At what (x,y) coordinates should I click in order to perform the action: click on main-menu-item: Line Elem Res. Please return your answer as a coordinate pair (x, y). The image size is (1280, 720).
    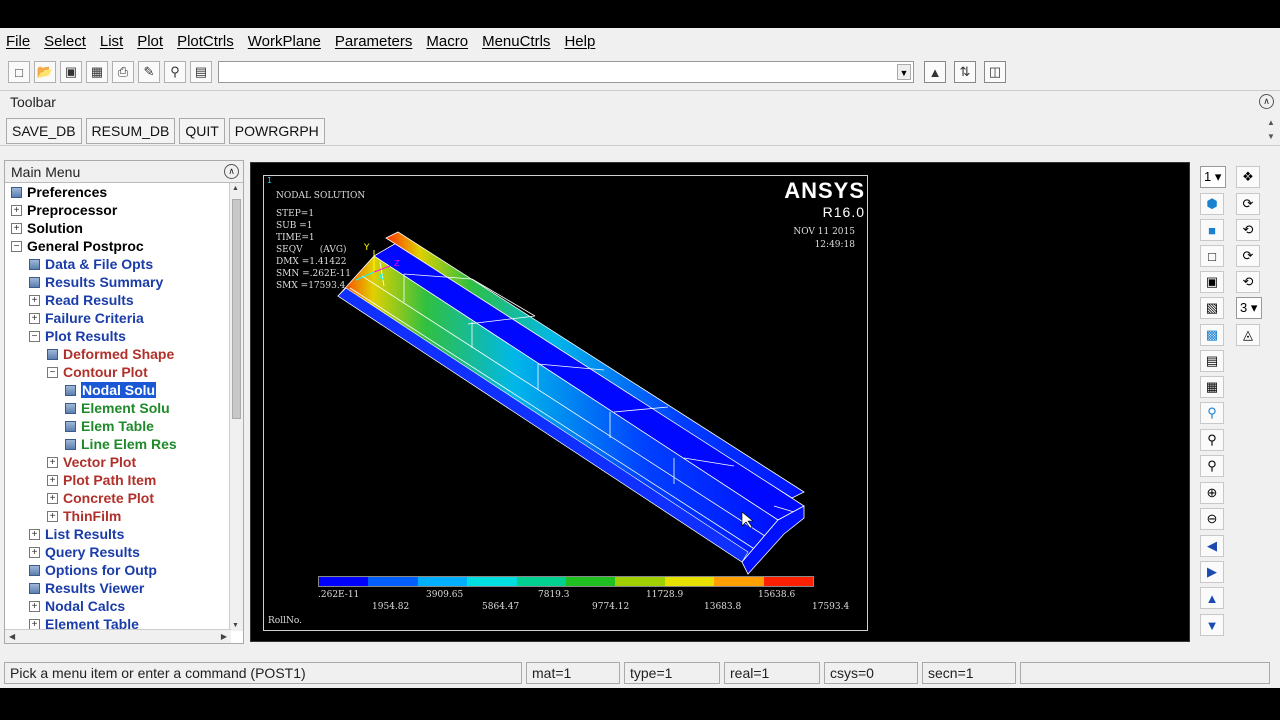
    Looking at the image, I should click on (118, 444).